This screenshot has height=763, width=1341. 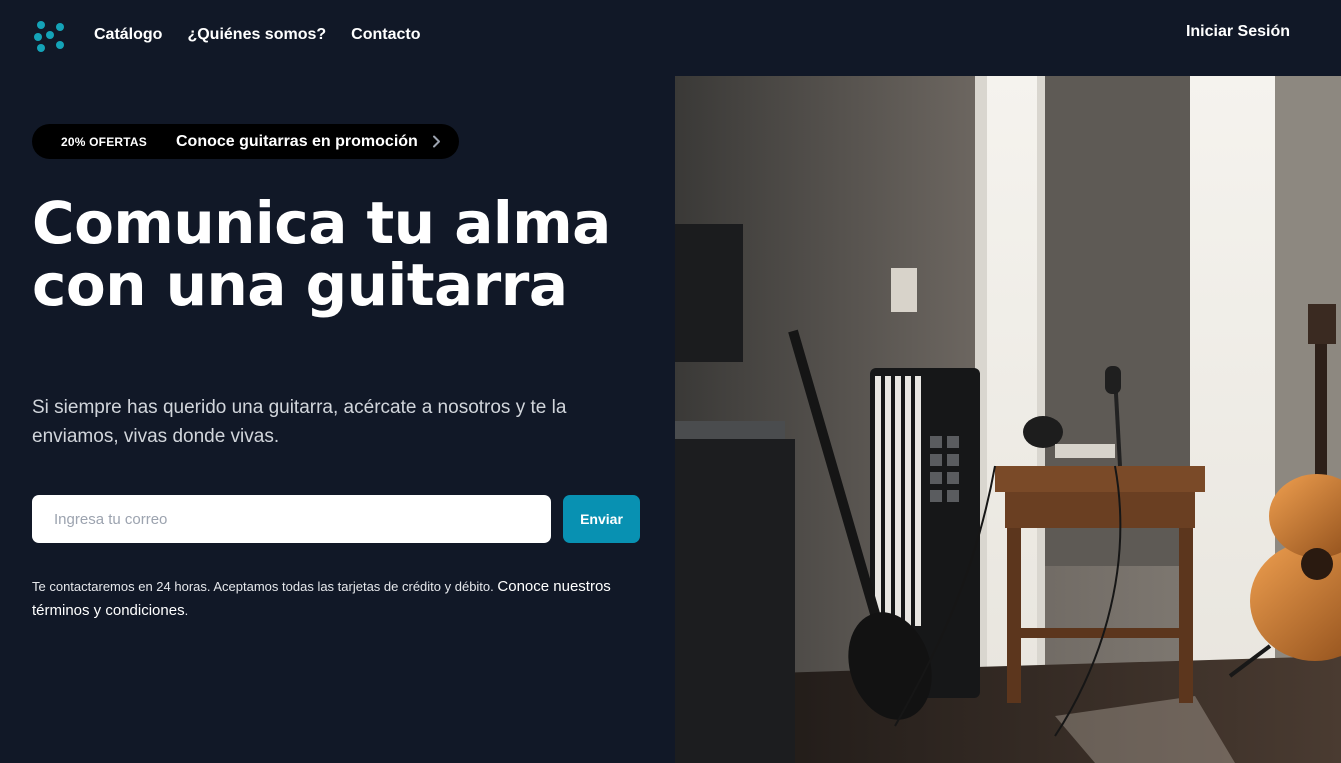 What do you see at coordinates (128, 35) in the screenshot?
I see `nav-catalogo: Catálogo` at bounding box center [128, 35].